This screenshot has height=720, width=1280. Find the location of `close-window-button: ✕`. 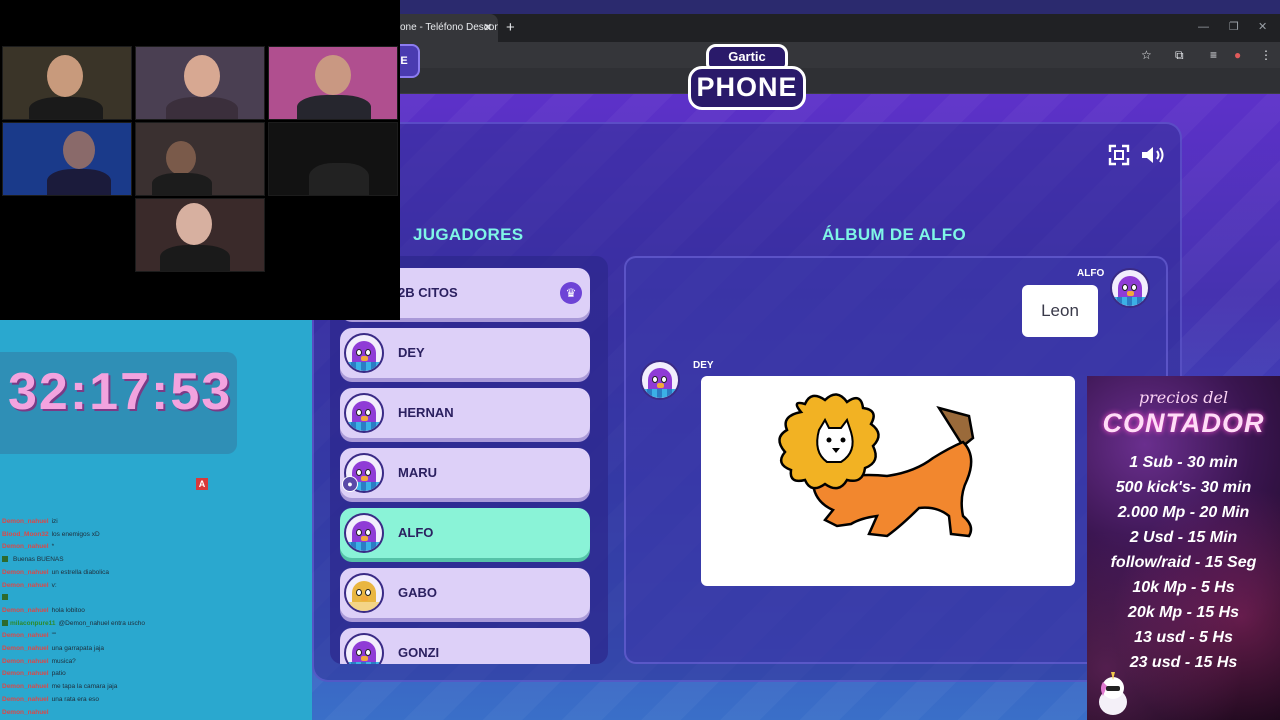

close-window-button: ✕ is located at coordinates (1262, 27).